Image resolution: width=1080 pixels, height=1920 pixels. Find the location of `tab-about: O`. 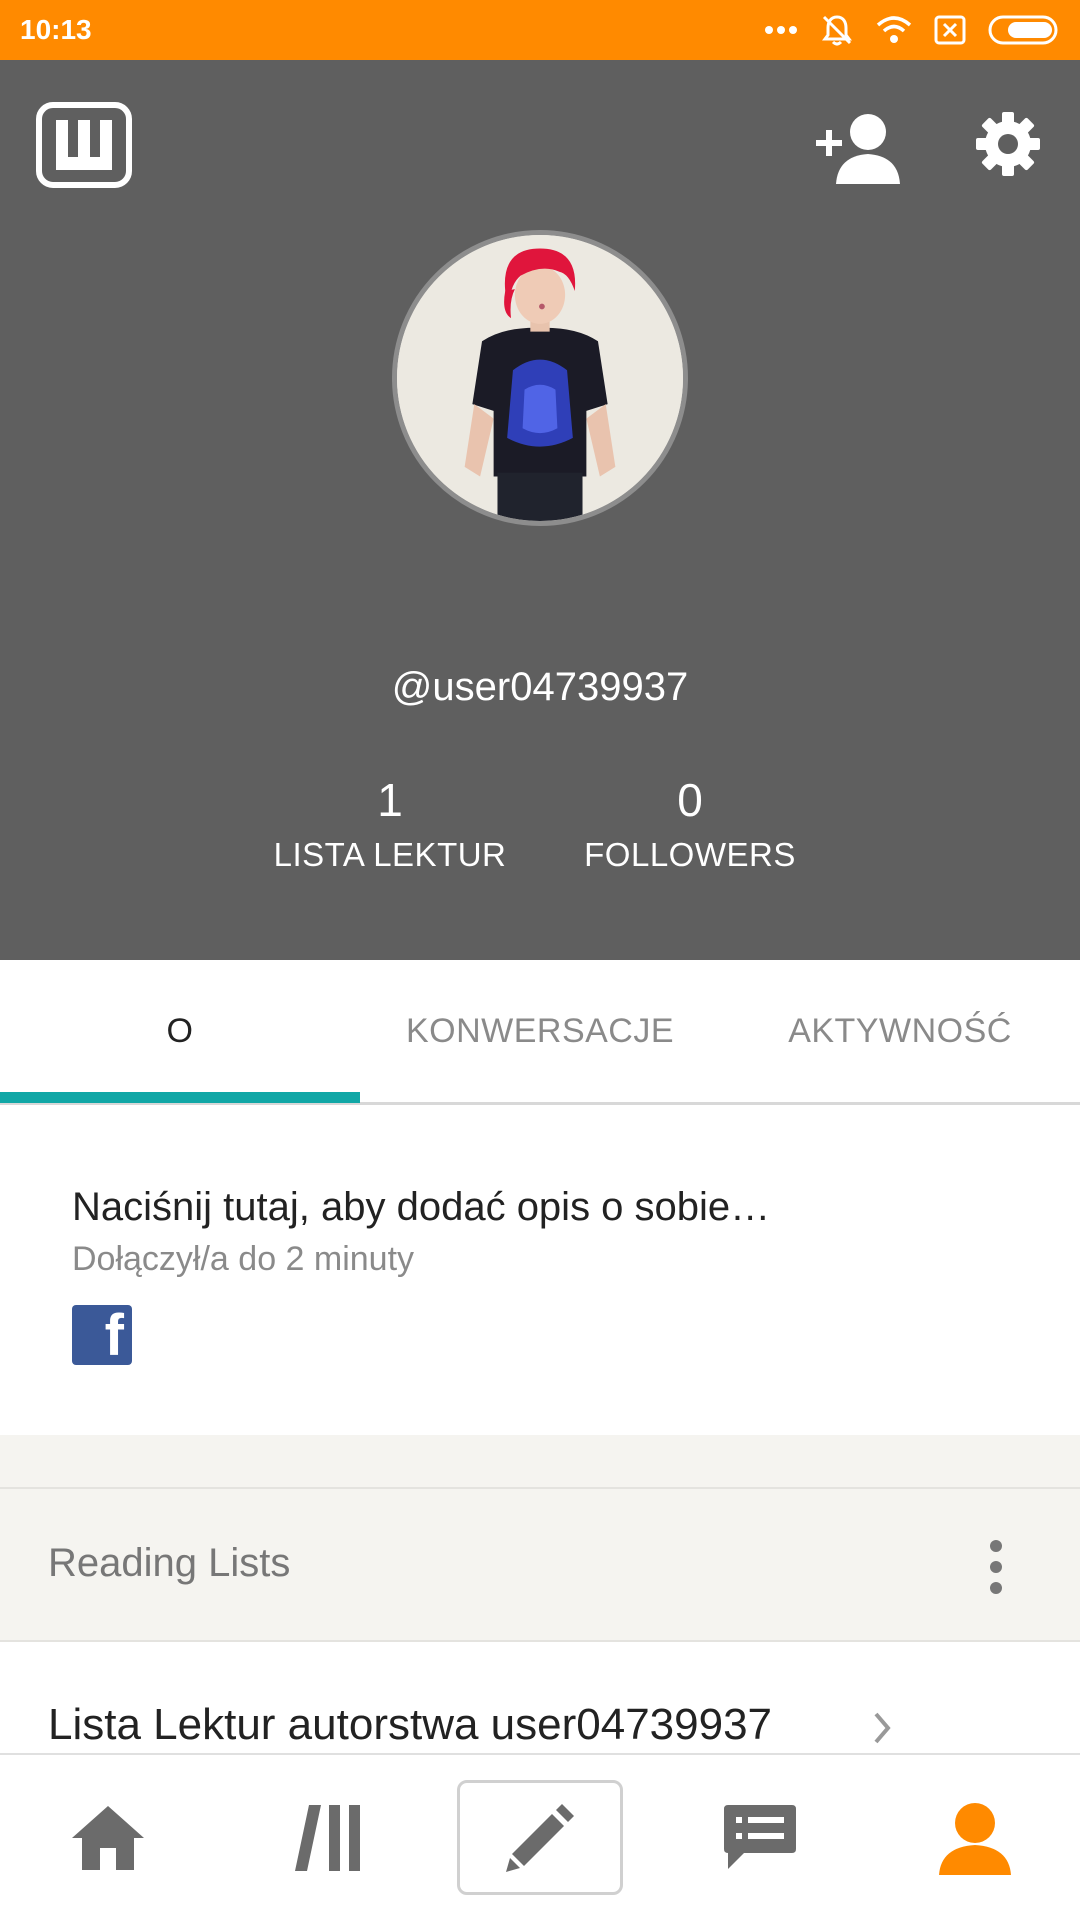

tab-about: O is located at coordinates (180, 1031).